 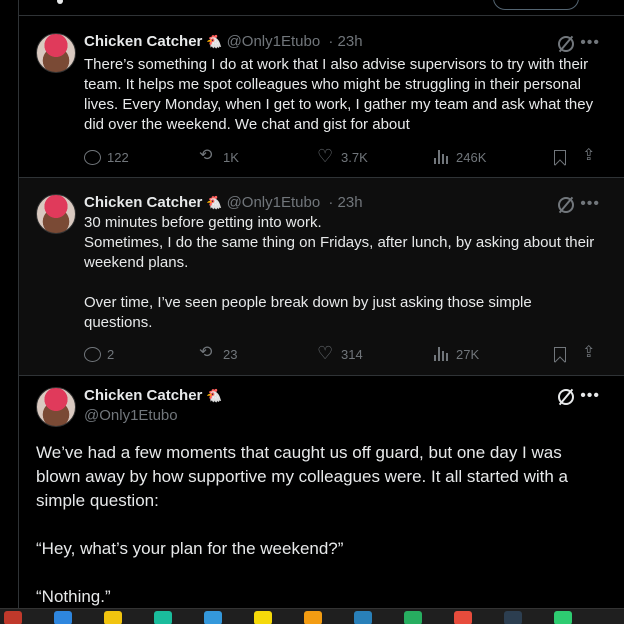 I want to click on taskbar, so click(x=312, y=616).